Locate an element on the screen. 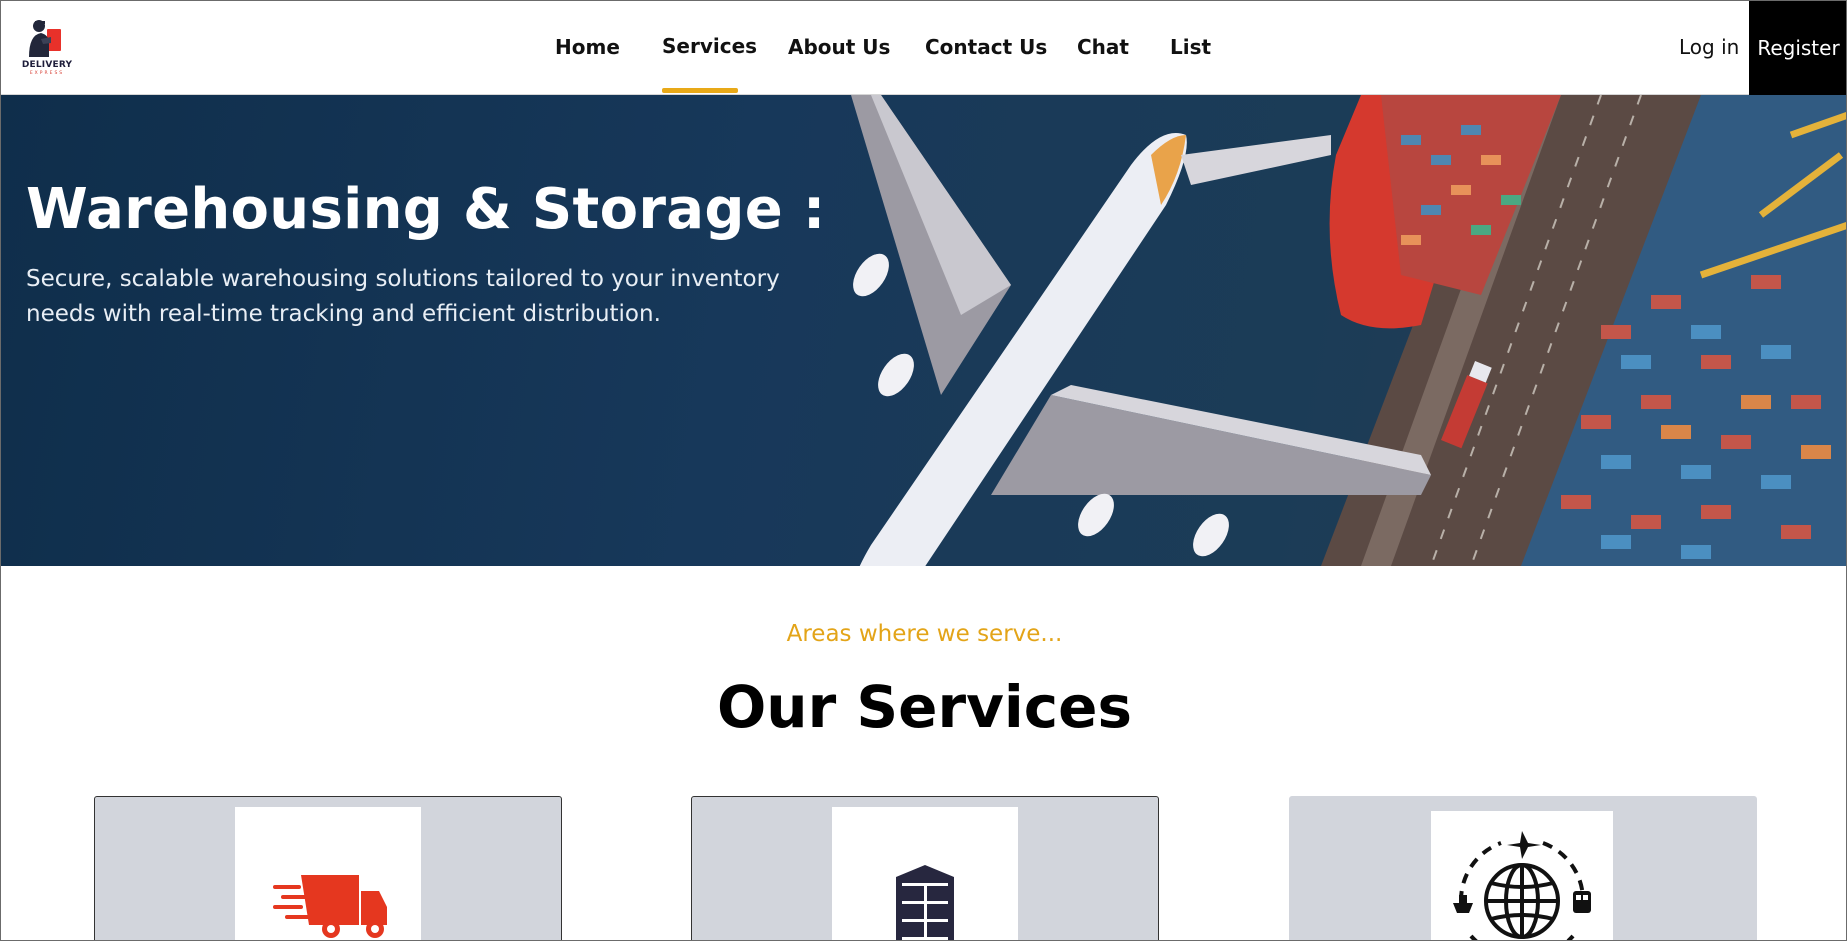 Image resolution: width=1847 pixels, height=941 pixels. hero-title: Warehousing & Storage : is located at coordinates (426, 209).